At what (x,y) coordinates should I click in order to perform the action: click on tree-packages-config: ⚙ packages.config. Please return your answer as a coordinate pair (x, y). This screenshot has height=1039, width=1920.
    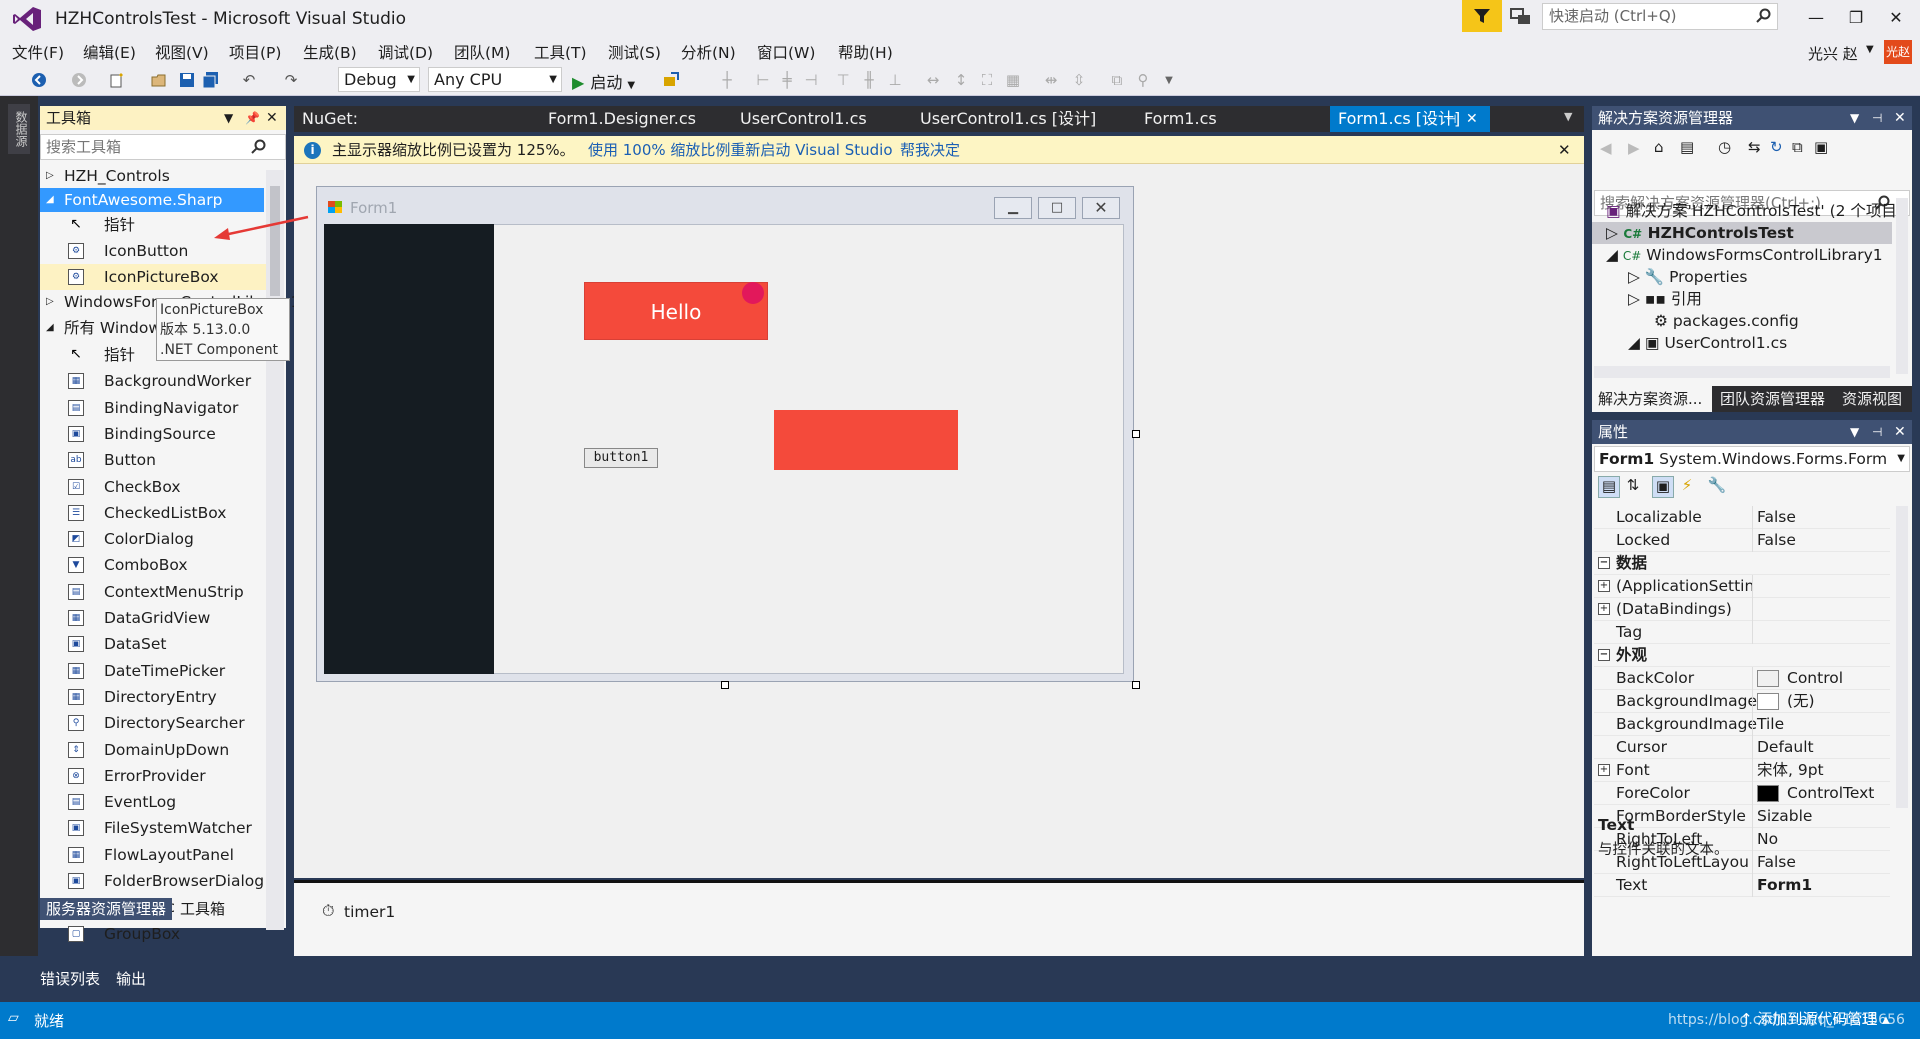
    Looking at the image, I should click on (1726, 321).